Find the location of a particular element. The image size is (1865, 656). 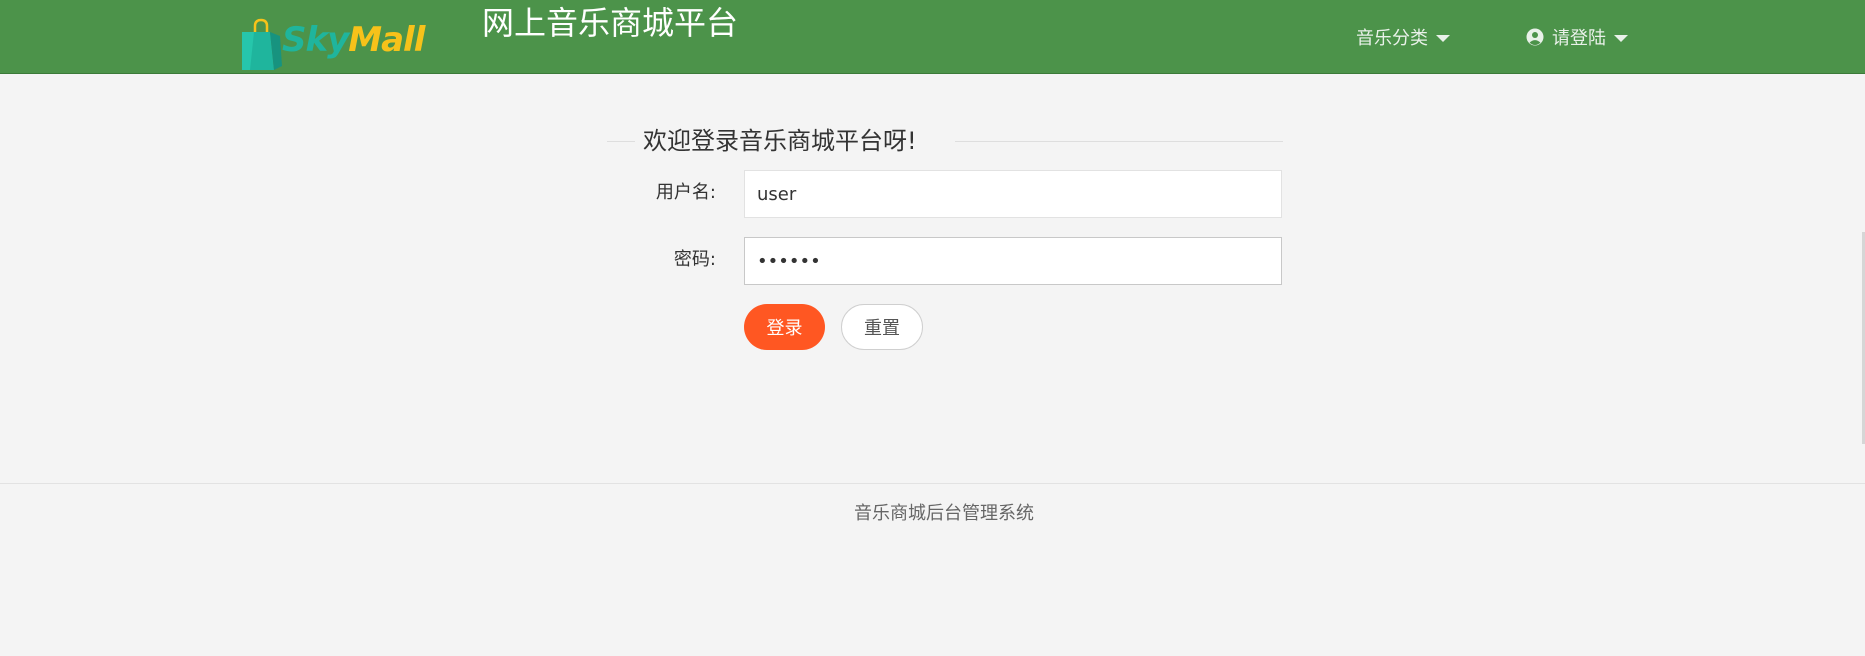

footer-text: 音乐商城后台管理系统 is located at coordinates (944, 513).